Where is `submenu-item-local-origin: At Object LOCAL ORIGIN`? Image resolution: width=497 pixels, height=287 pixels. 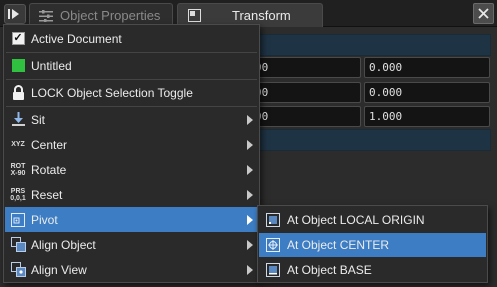 submenu-item-local-origin: At Object LOCAL ORIGIN is located at coordinates (372, 220).